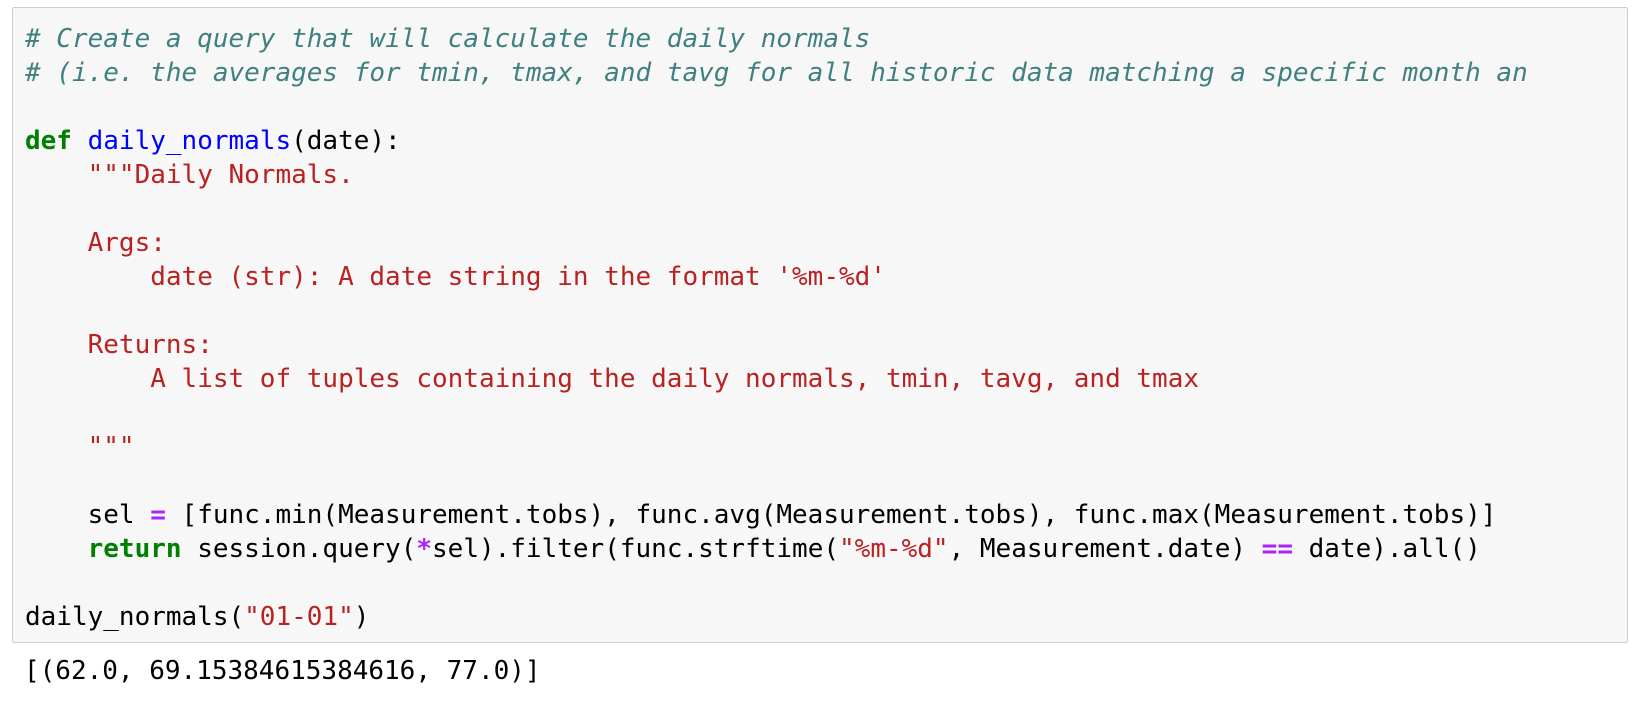 The width and height of the screenshot is (1640, 718). I want to click on cell-output: [(62.0, 69.15384615384616, 77.0)], so click(282, 671).